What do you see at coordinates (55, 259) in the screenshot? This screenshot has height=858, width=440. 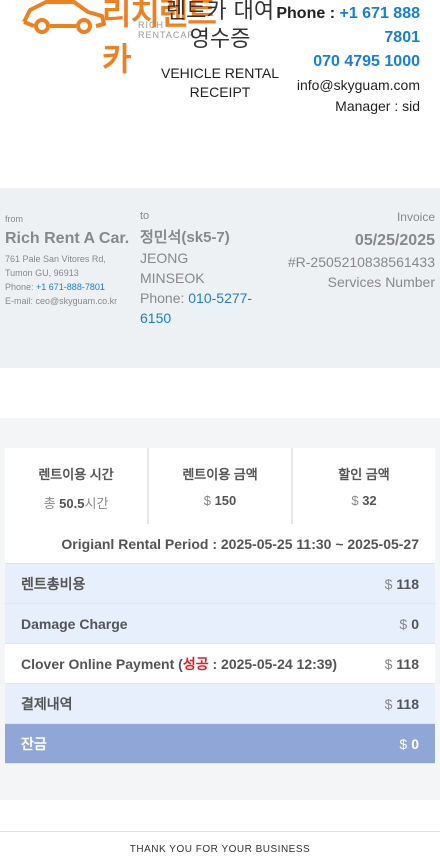 I see `from-address-line1: 761 Pale San Vitores Rd,` at bounding box center [55, 259].